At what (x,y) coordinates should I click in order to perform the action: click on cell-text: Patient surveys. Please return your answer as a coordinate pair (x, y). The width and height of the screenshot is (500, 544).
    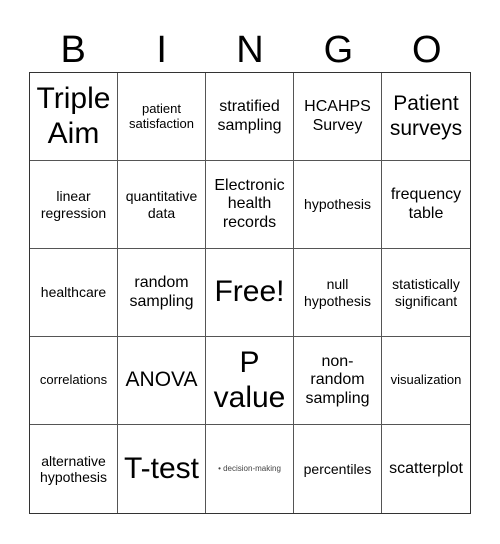
    Looking at the image, I should click on (426, 116).